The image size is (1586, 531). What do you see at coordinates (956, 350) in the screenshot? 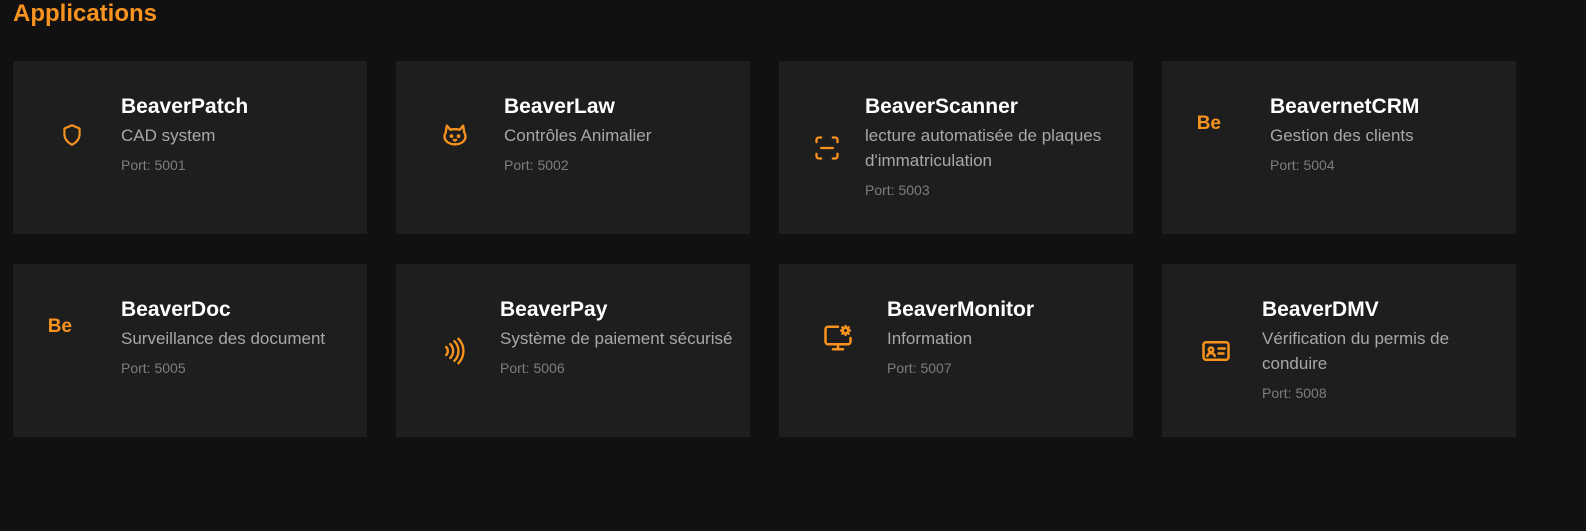
I see `app-card-beavermonitor: BeaverMonitor Information Port: 5007` at bounding box center [956, 350].